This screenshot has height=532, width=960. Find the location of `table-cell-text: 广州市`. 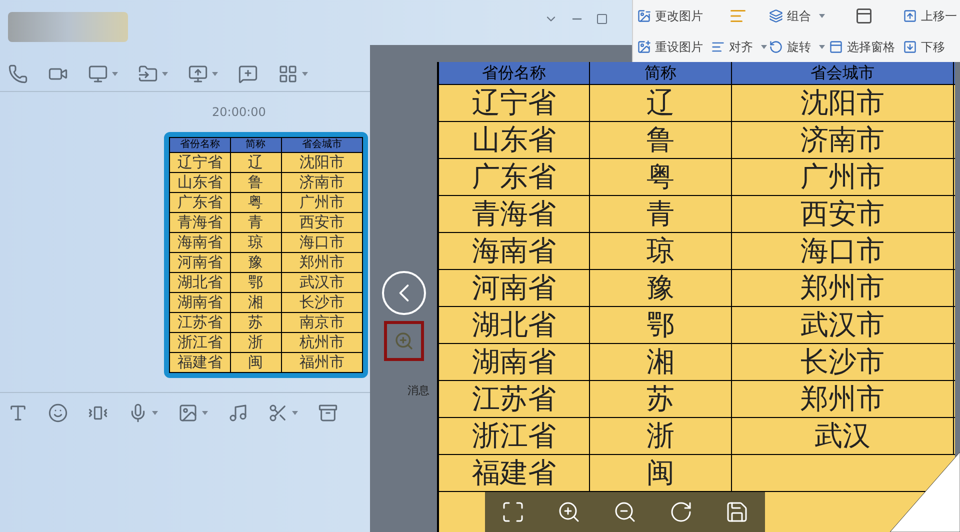

table-cell-text: 广州市 is located at coordinates (322, 202).